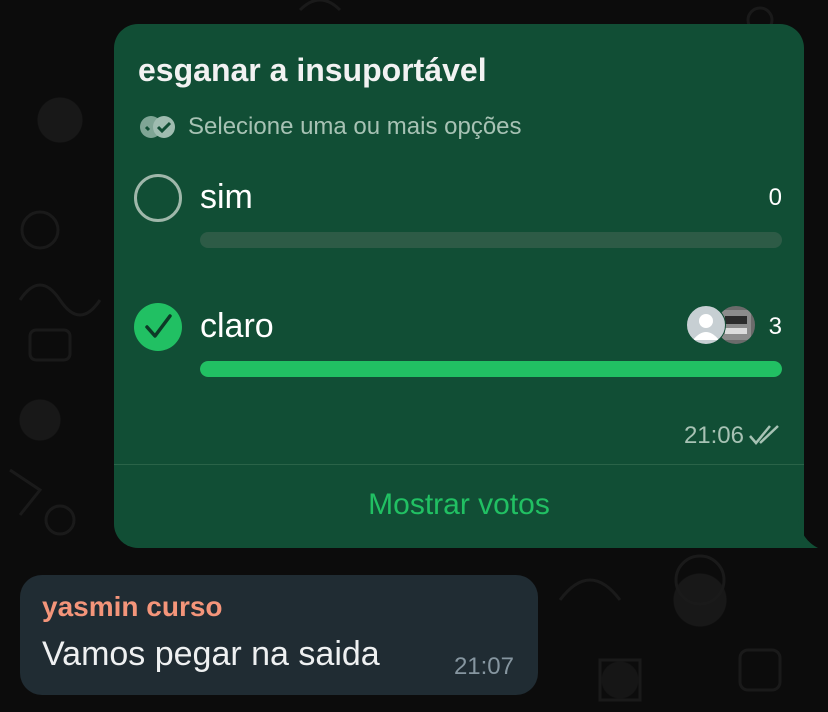 The image size is (828, 712). What do you see at coordinates (312, 70) in the screenshot?
I see `poll-title: esganar a insuportável` at bounding box center [312, 70].